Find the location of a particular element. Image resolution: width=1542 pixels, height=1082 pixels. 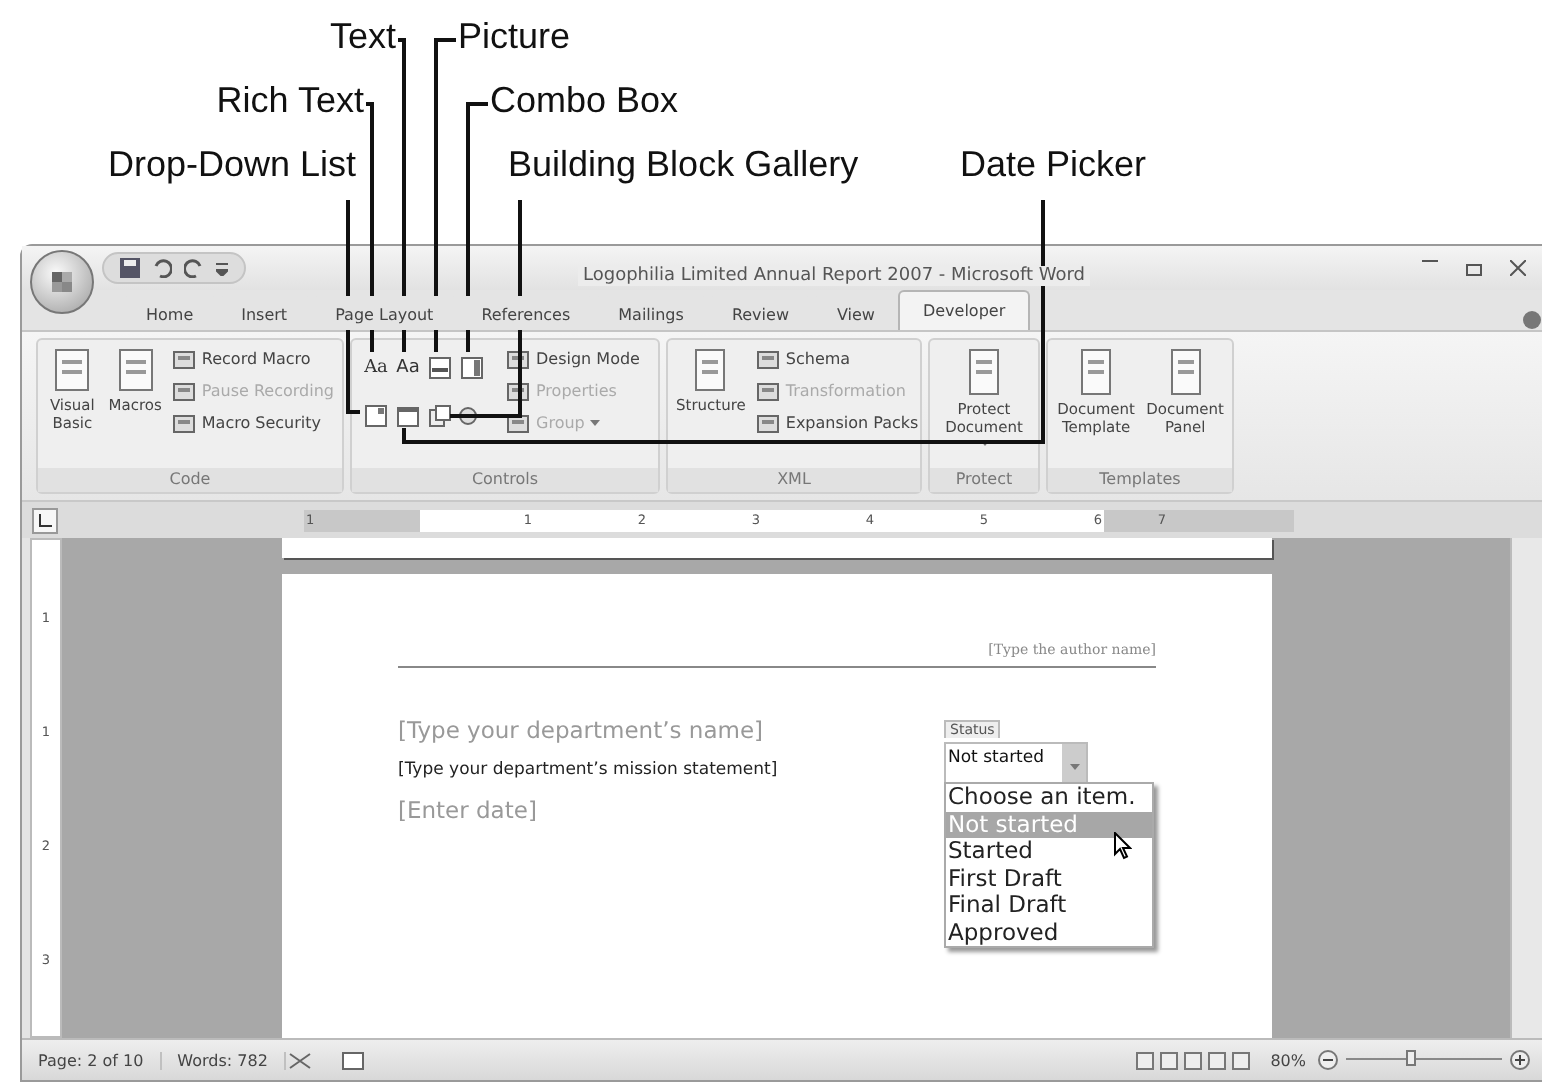

office-button is located at coordinates (62, 282).